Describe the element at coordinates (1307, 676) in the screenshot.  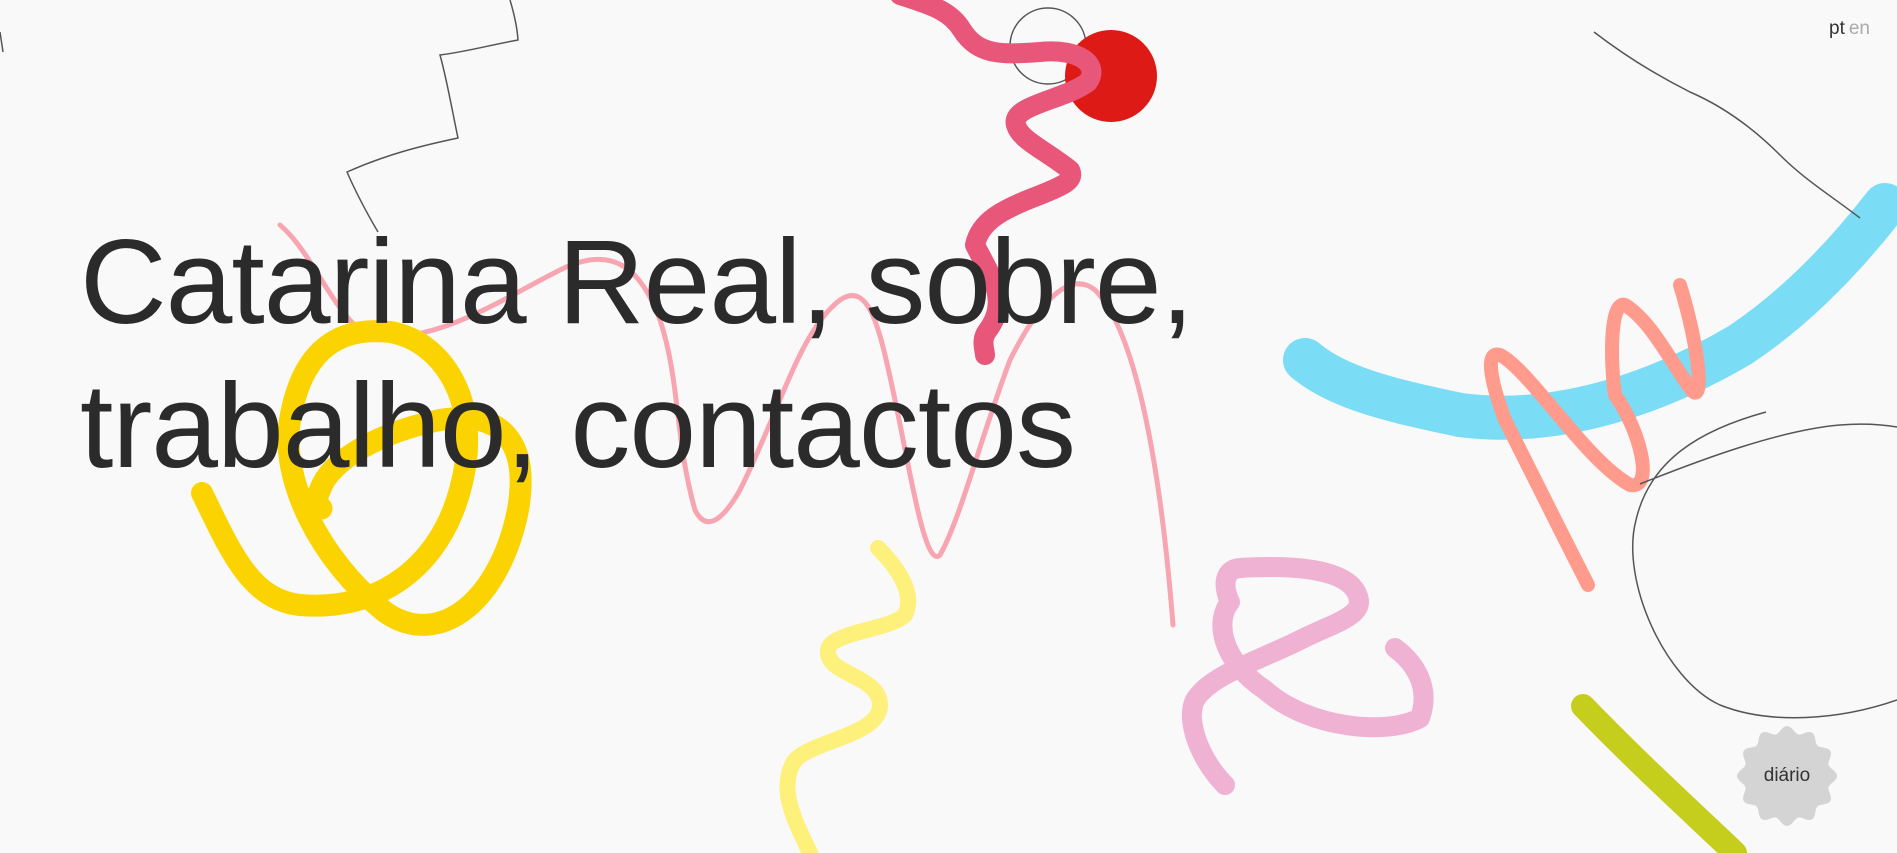
I see `lilac-squiggle-doodle` at that location.